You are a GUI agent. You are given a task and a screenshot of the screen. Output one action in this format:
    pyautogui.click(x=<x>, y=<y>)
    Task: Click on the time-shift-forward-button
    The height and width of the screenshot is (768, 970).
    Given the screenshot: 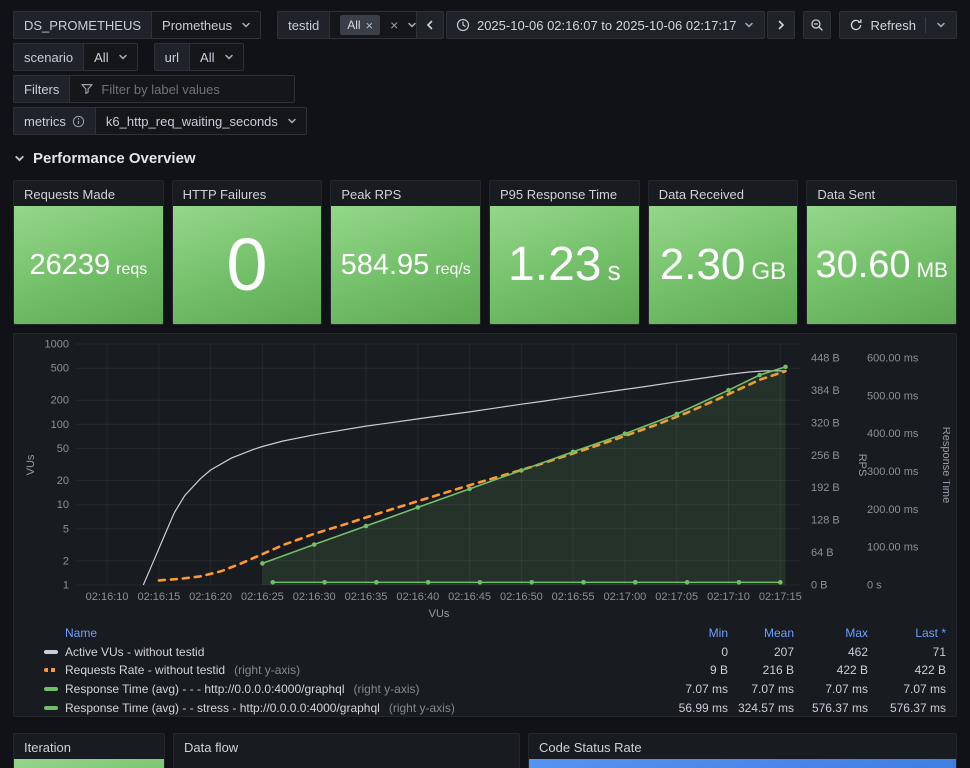 What is the action you would take?
    pyautogui.click(x=781, y=25)
    